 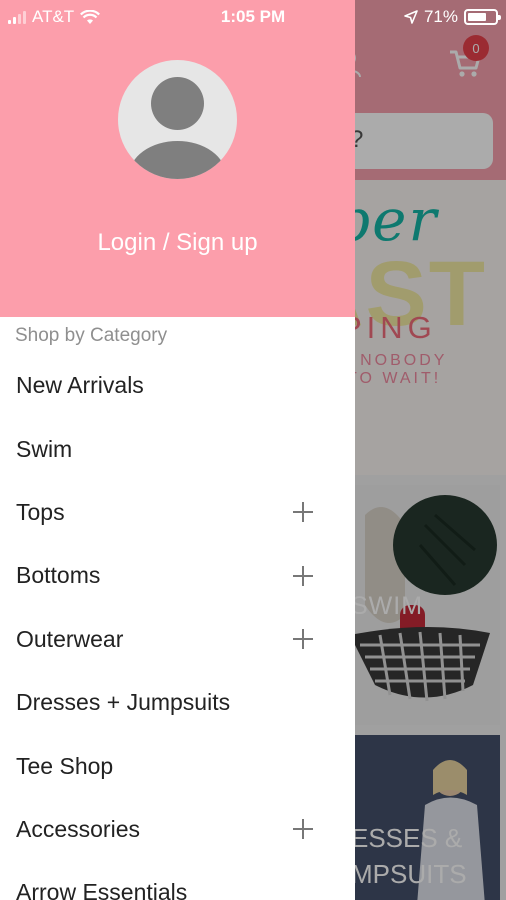 I want to click on category-item-swim: Swim, so click(x=177, y=448).